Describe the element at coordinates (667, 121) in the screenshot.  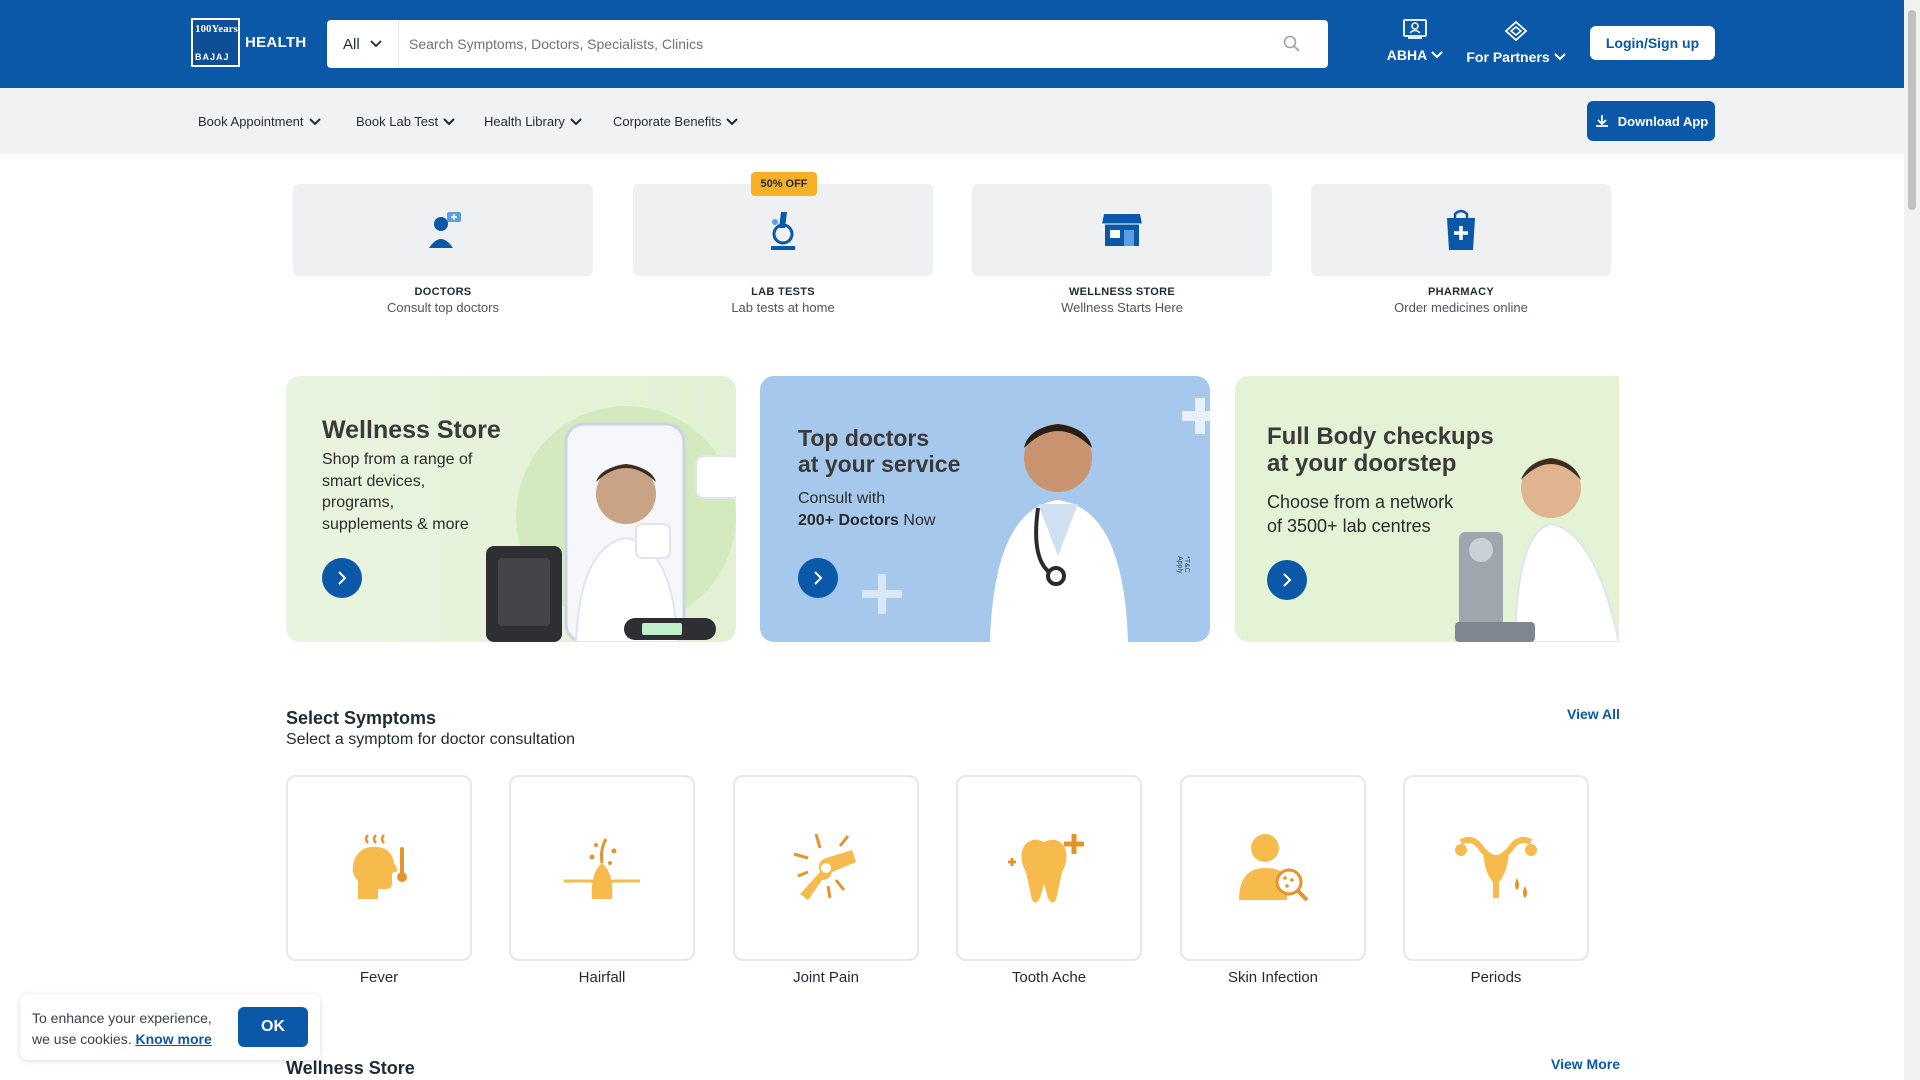
I see `nav-label: Corporate Benefits` at that location.